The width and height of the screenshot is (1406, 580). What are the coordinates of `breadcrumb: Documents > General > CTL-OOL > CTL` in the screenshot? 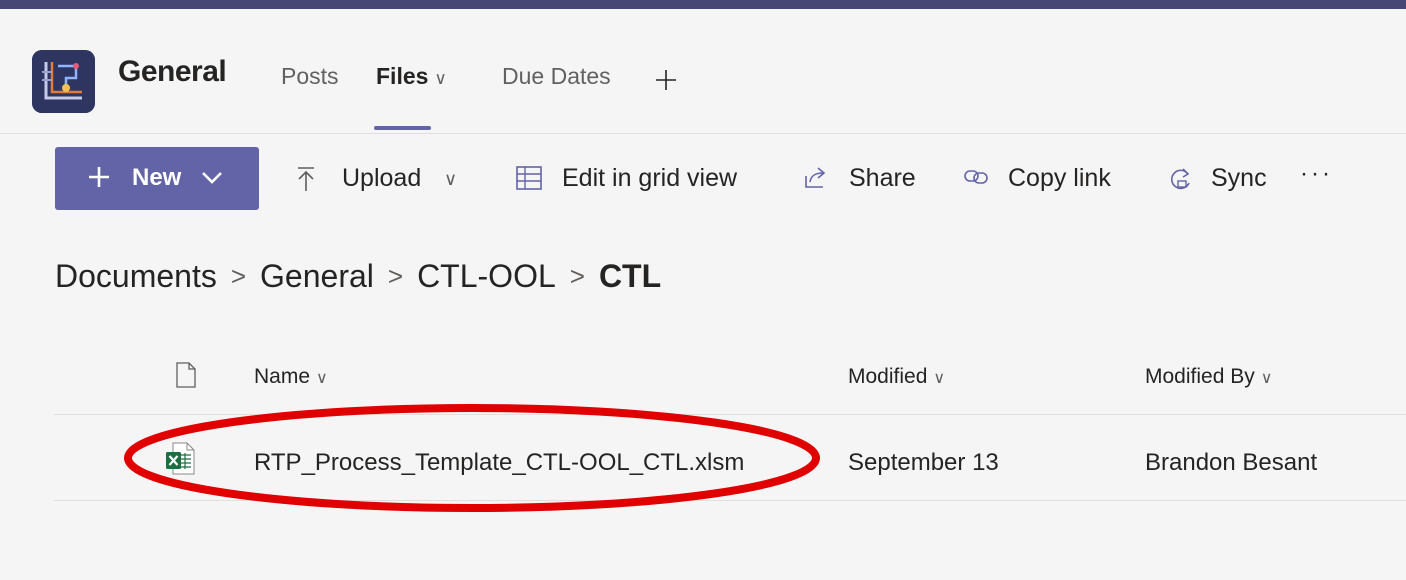 It's located at (358, 276).